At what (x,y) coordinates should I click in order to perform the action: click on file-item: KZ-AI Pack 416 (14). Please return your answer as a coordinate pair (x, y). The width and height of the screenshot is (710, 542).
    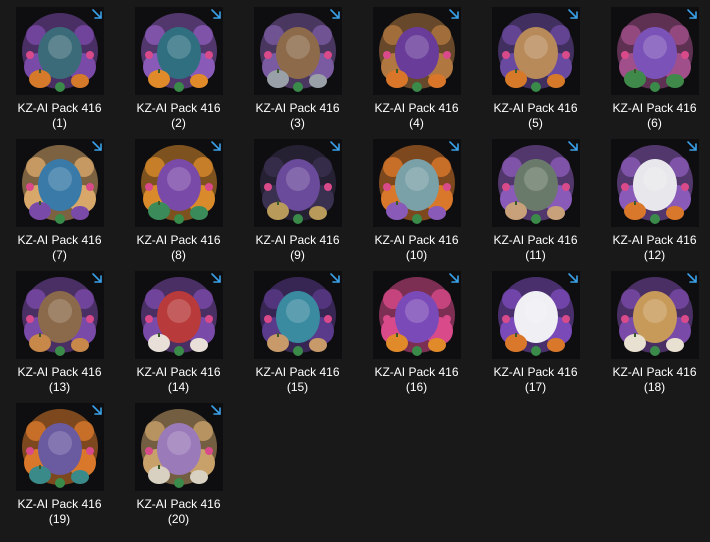
    Looking at the image, I should click on (178, 334).